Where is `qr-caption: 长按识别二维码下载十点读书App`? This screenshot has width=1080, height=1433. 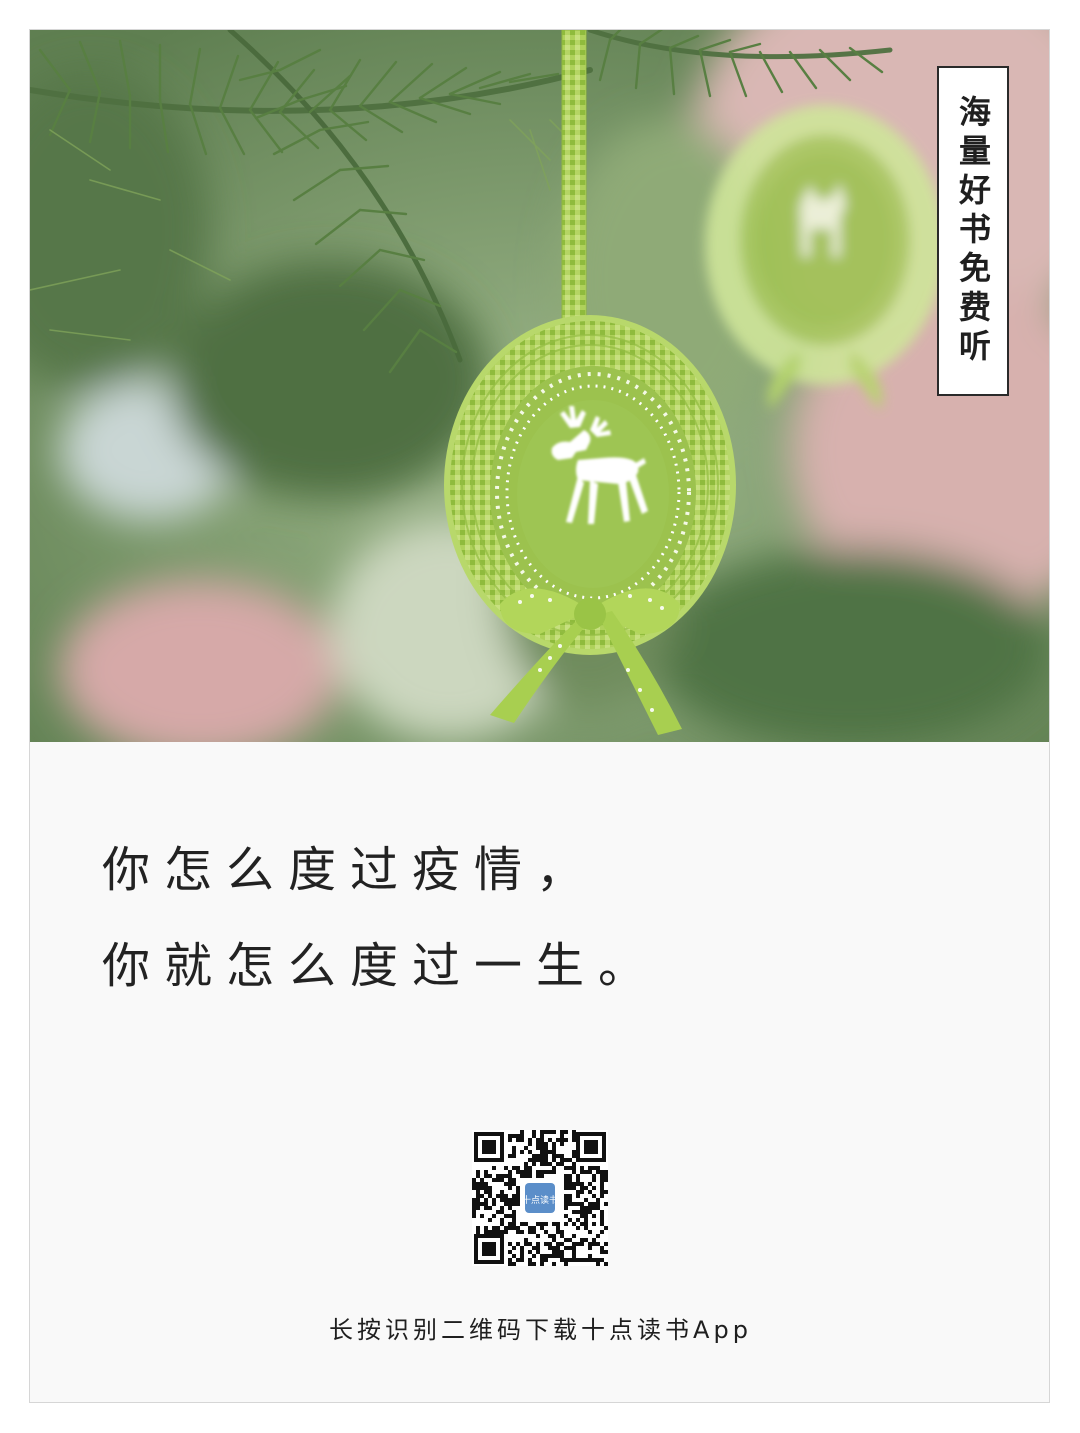 qr-caption: 长按识别二维码下载十点读书App is located at coordinates (540, 1330).